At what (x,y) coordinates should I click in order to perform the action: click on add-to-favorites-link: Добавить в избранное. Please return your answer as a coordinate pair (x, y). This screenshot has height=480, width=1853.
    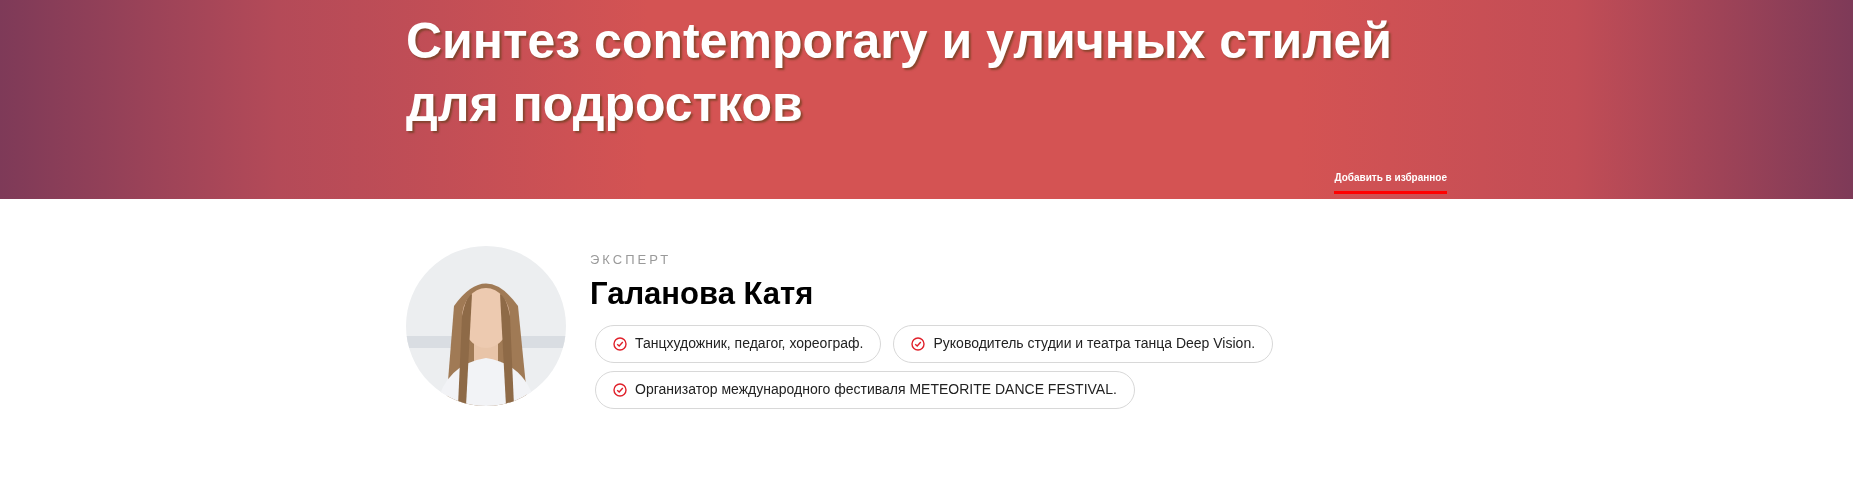
    Looking at the image, I should click on (1390, 182).